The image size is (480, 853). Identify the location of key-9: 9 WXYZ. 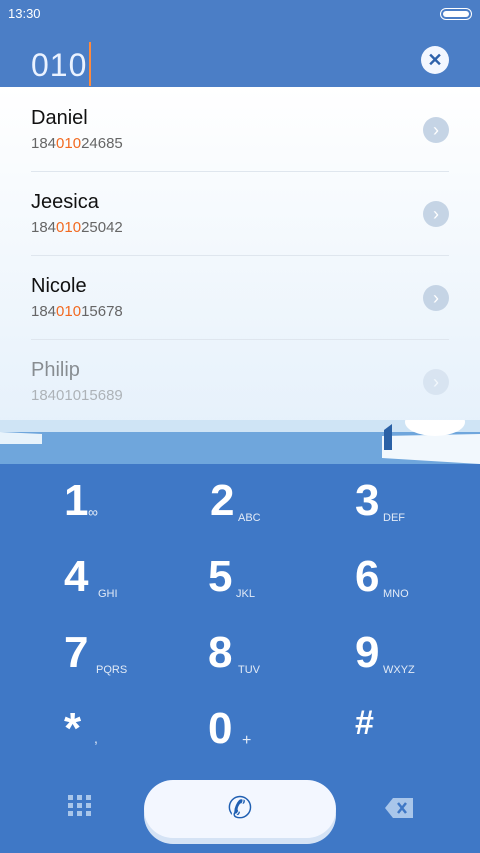
(417, 663).